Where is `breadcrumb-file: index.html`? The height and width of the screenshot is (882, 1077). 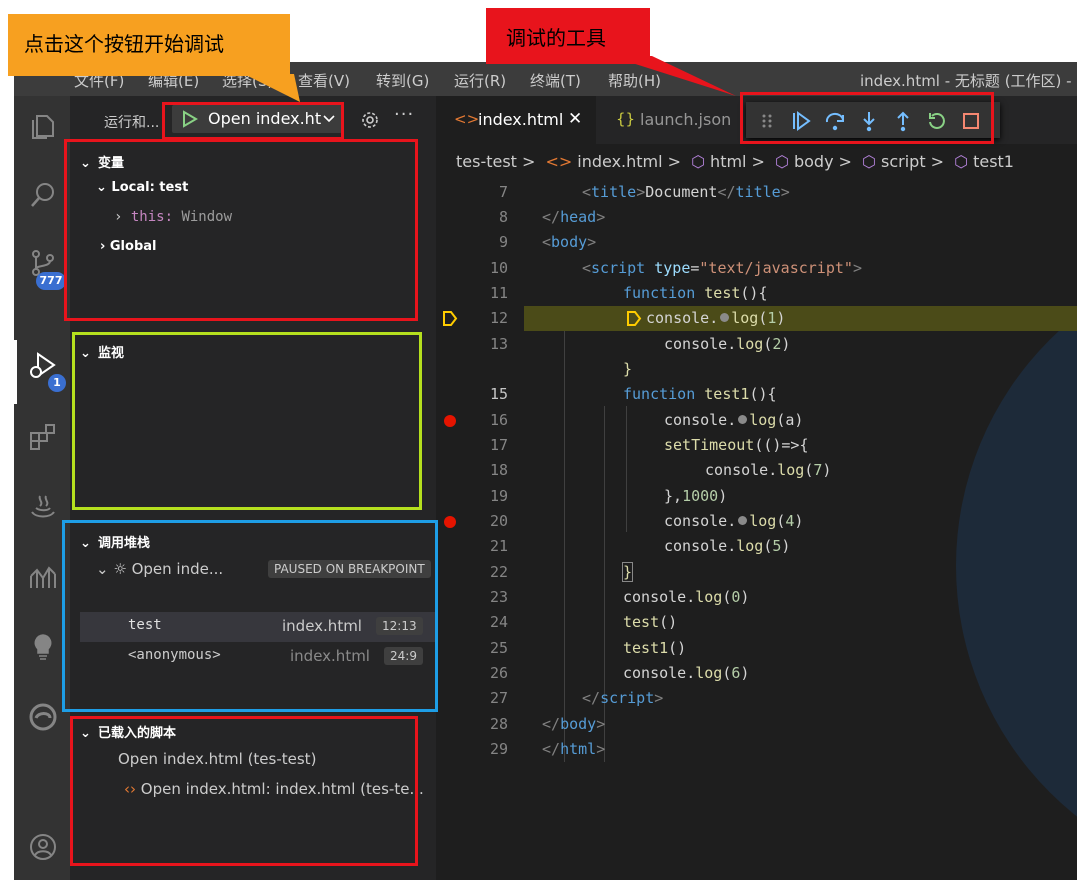
breadcrumb-file: index.html is located at coordinates (619, 161).